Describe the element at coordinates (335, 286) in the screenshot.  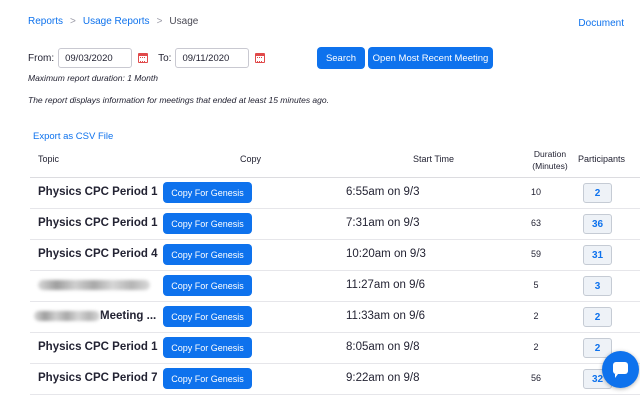
I see `table-row: Copy For Genesis 11:27am on 9/6 5 3` at that location.